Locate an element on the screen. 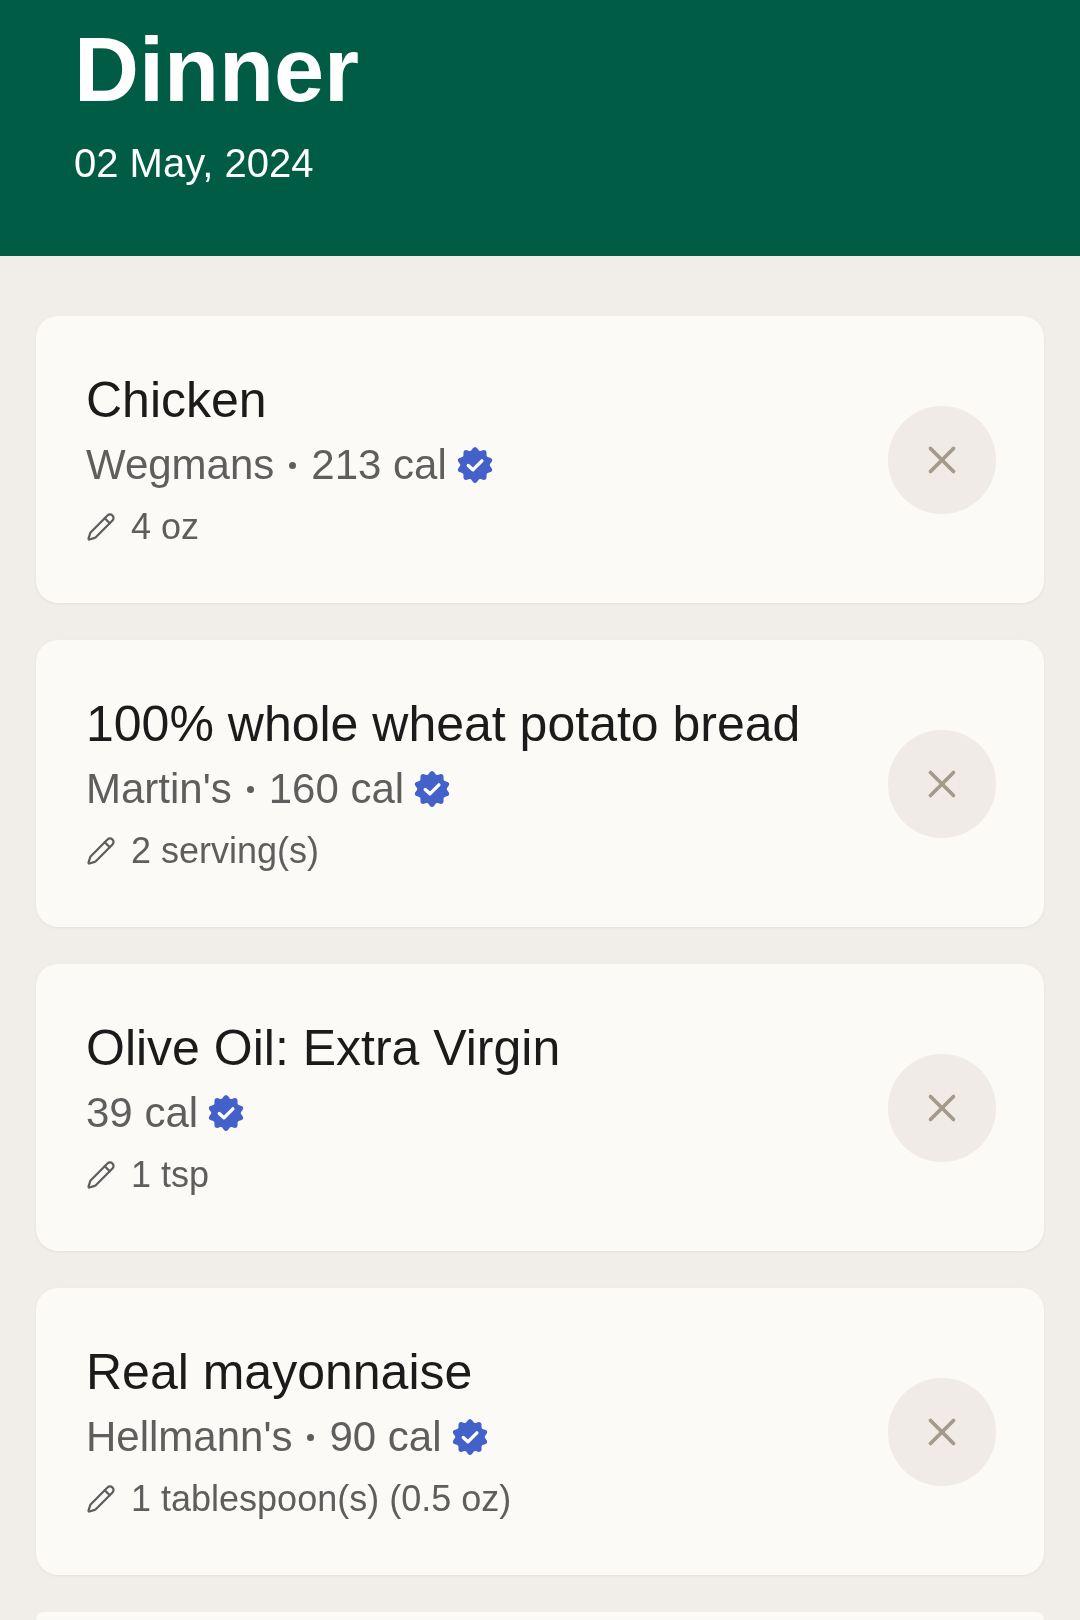  serving-quantity: 4 oz is located at coordinates (165, 527).